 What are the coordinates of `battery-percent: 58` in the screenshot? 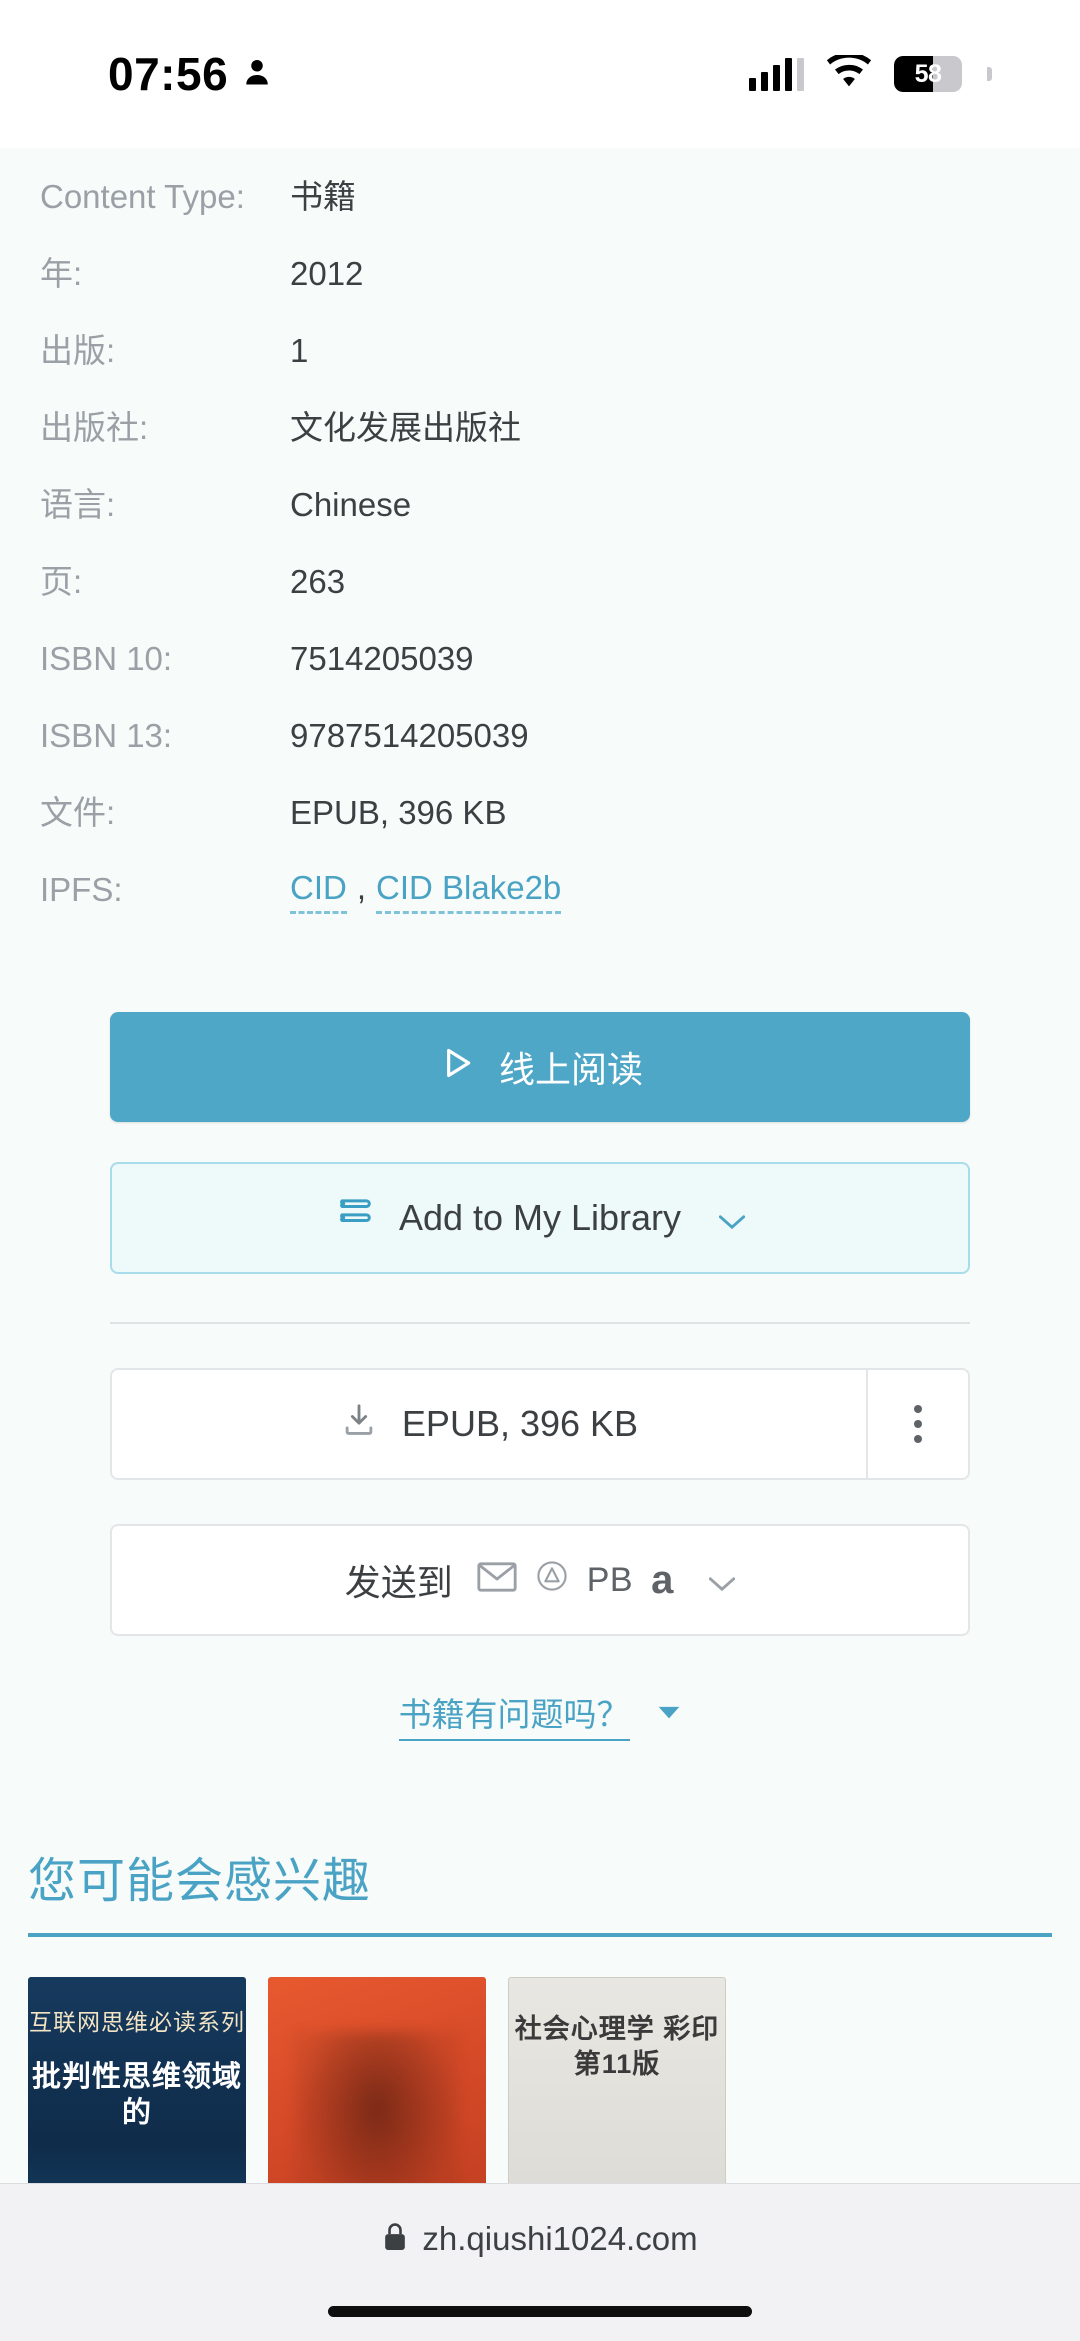 It's located at (928, 74).